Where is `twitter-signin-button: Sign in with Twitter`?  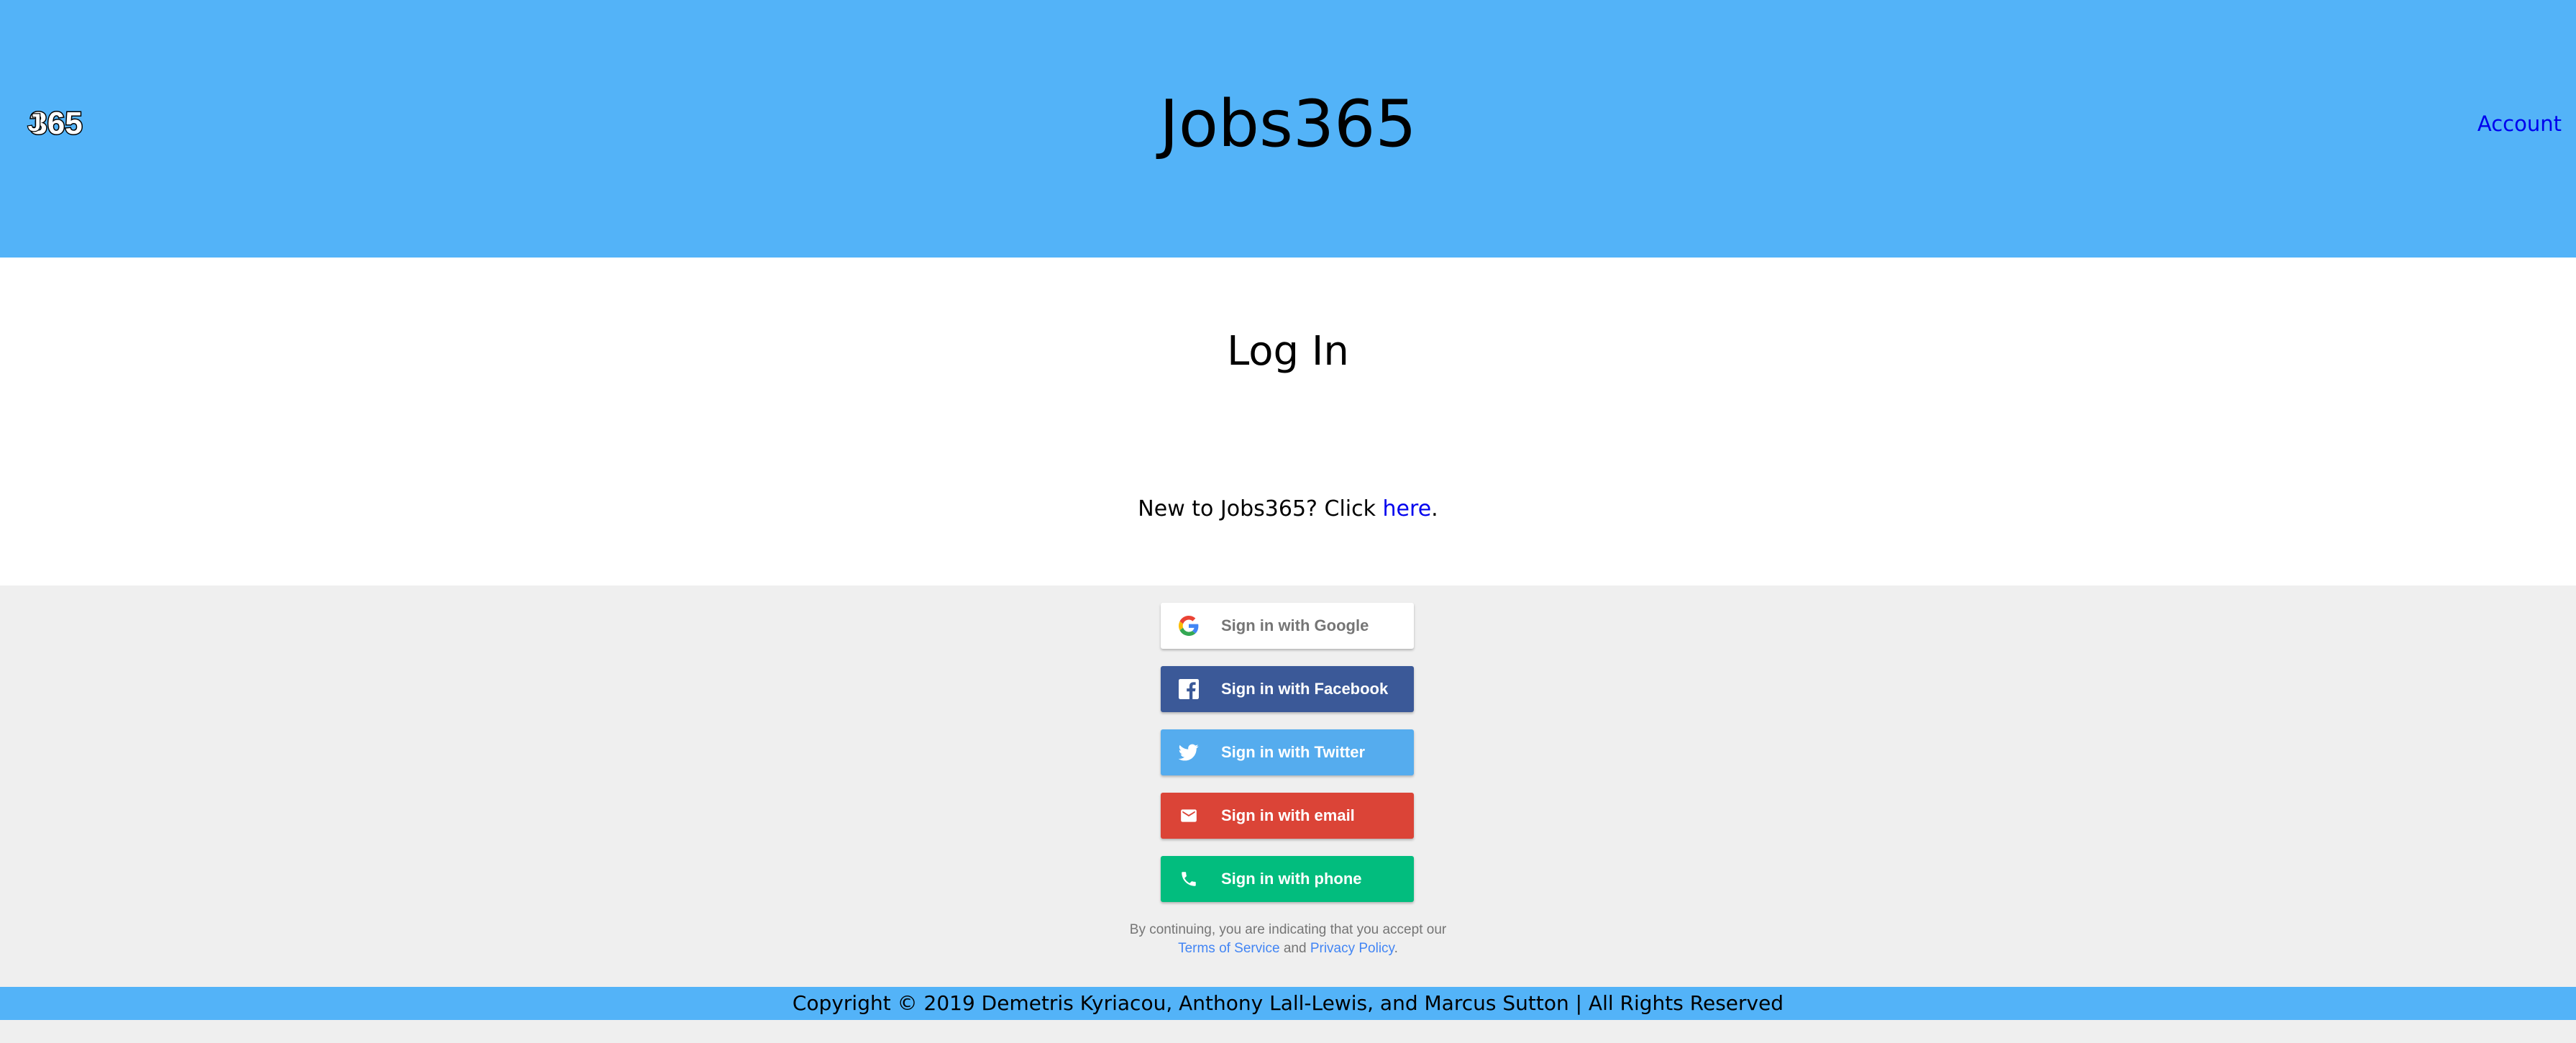 twitter-signin-button: Sign in with Twitter is located at coordinates (1287, 752).